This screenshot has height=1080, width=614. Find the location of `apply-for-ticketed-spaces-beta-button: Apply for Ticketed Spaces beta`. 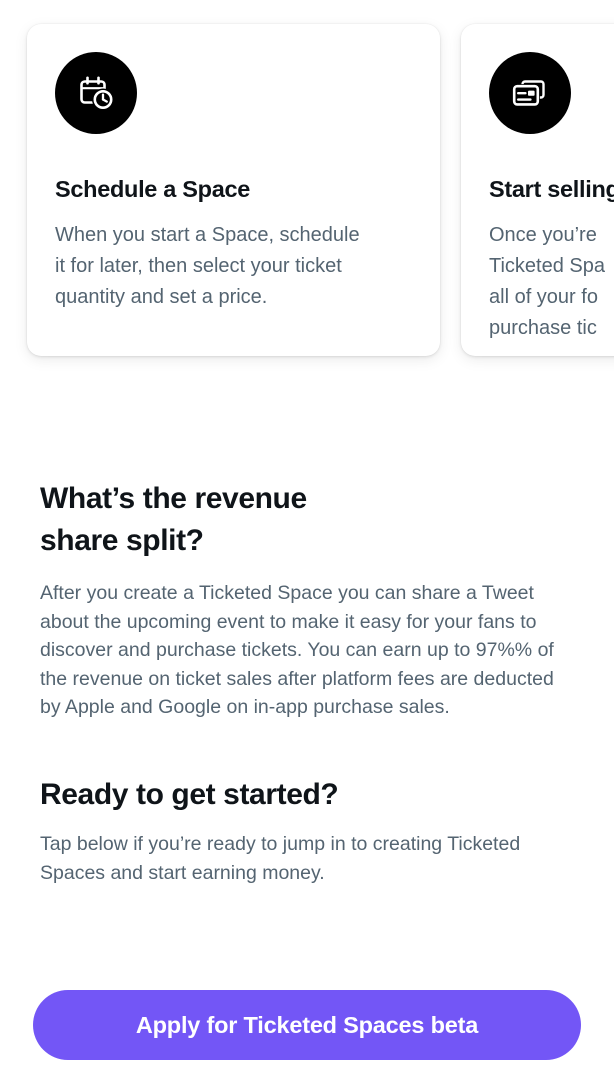

apply-for-ticketed-spaces-beta-button: Apply for Ticketed Spaces beta is located at coordinates (307, 1025).